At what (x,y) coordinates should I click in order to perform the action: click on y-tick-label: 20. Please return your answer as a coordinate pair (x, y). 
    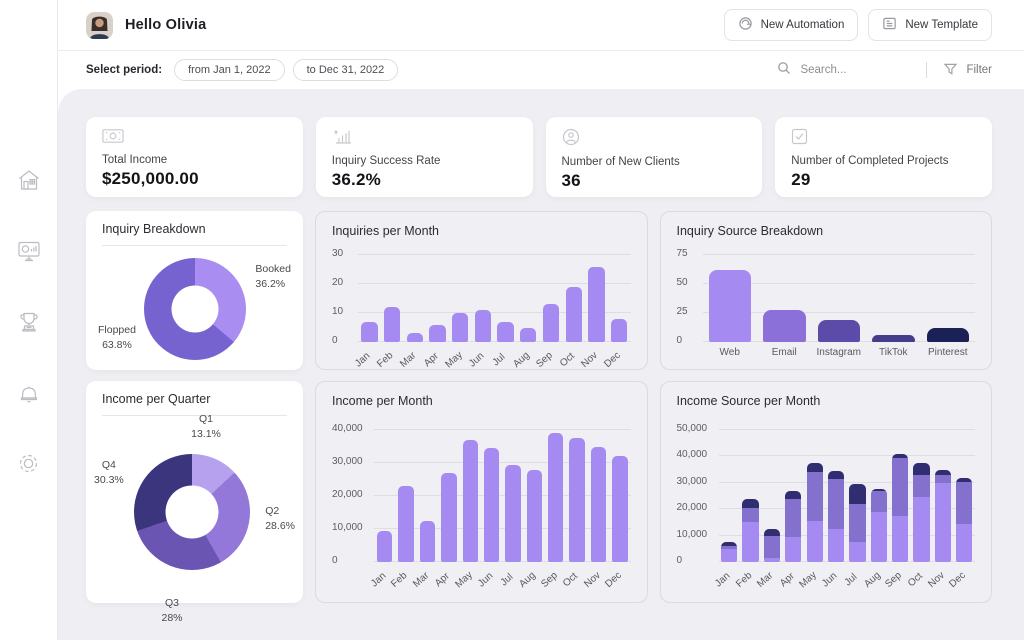
    Looking at the image, I should click on (338, 282).